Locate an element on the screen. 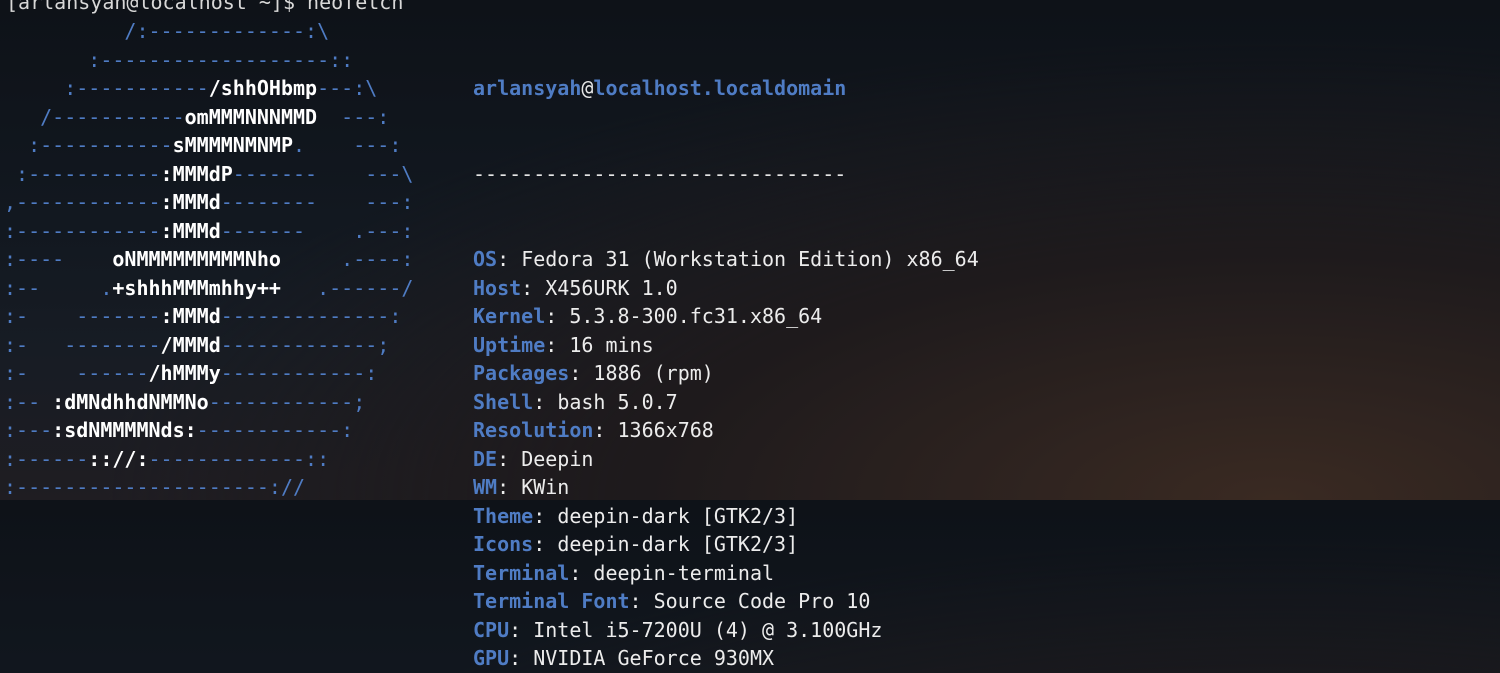 The width and height of the screenshot is (1500, 673). ascii-logo-segment: ,------------ is located at coordinates (82, 202).